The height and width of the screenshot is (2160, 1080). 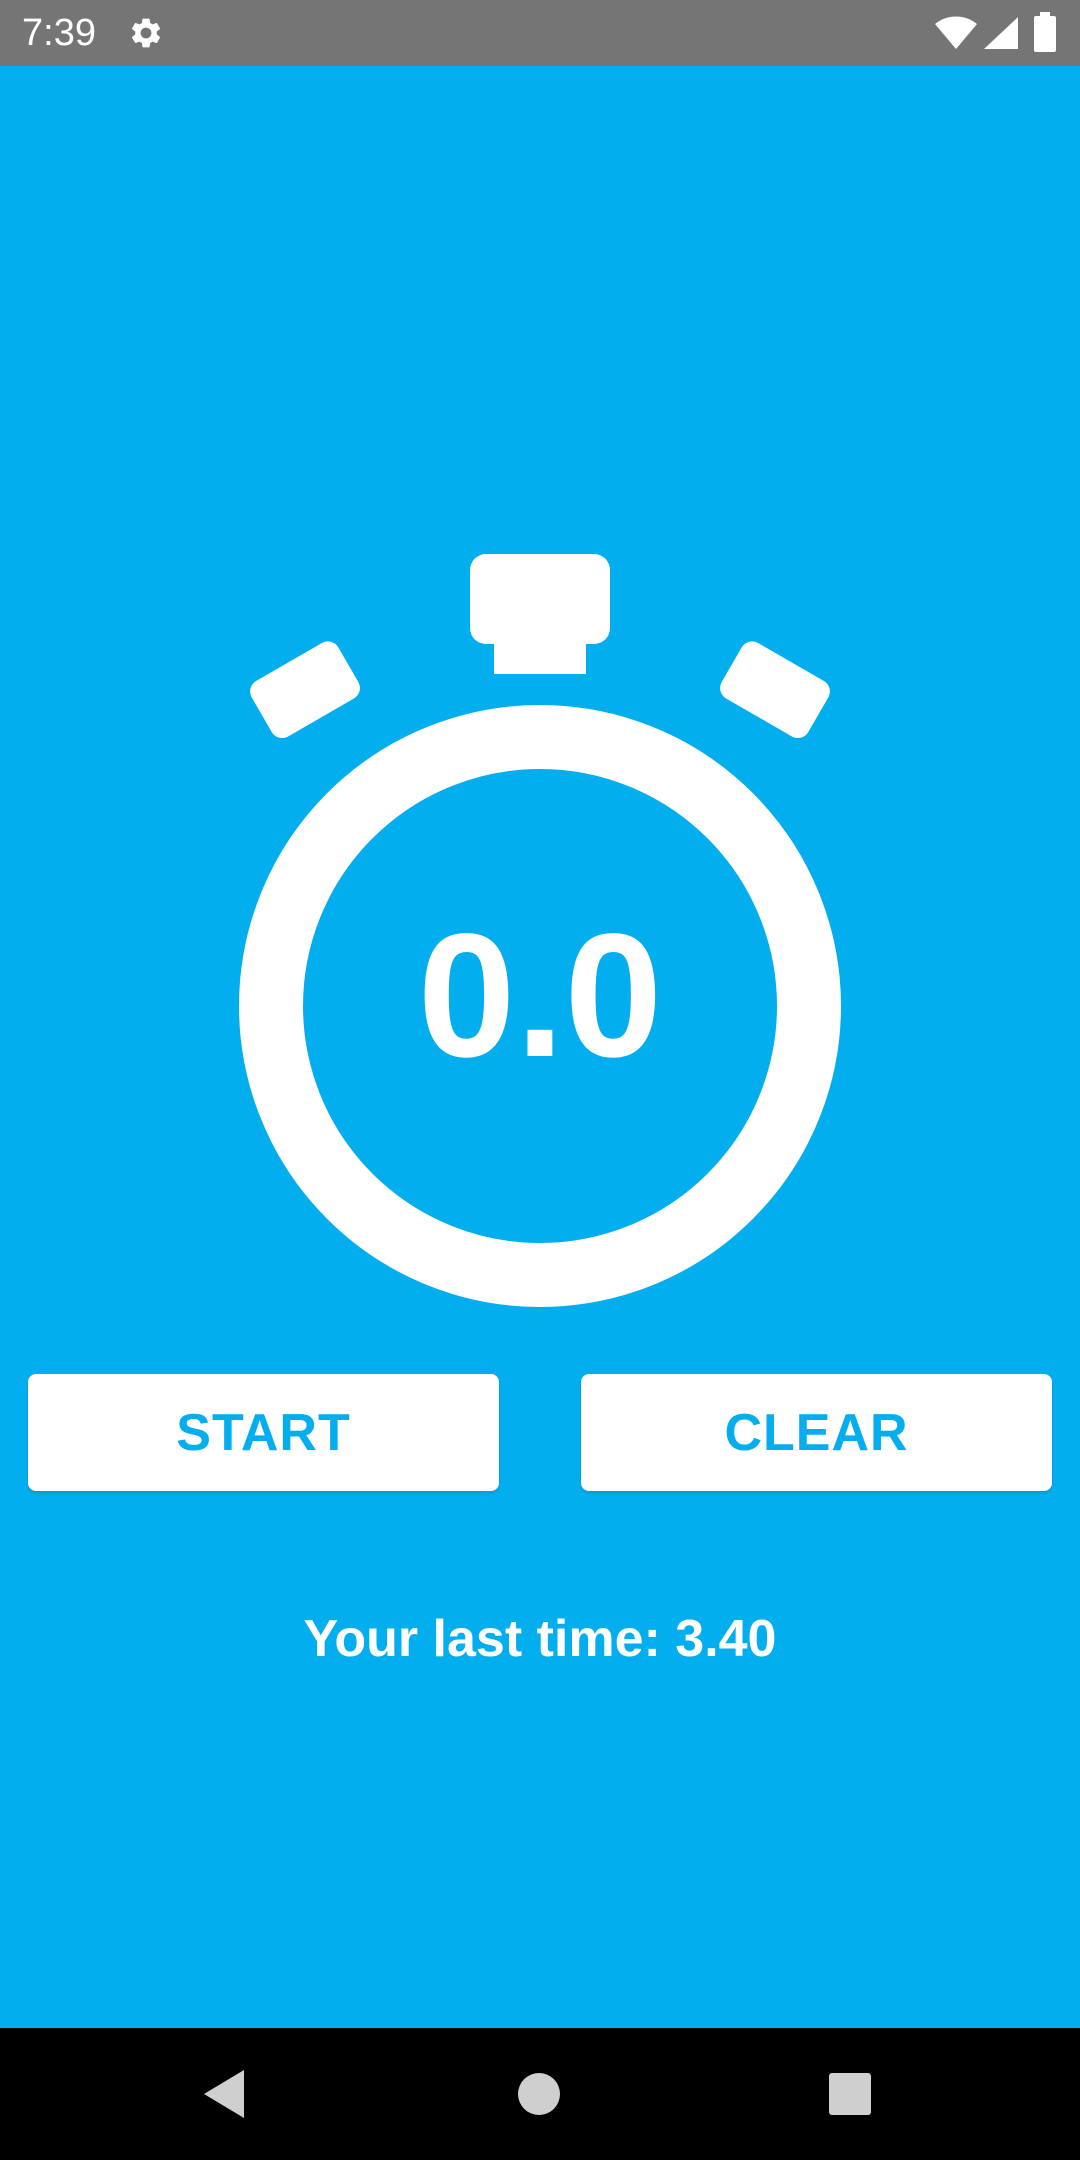 I want to click on navigation-bar, so click(x=540, y=2094).